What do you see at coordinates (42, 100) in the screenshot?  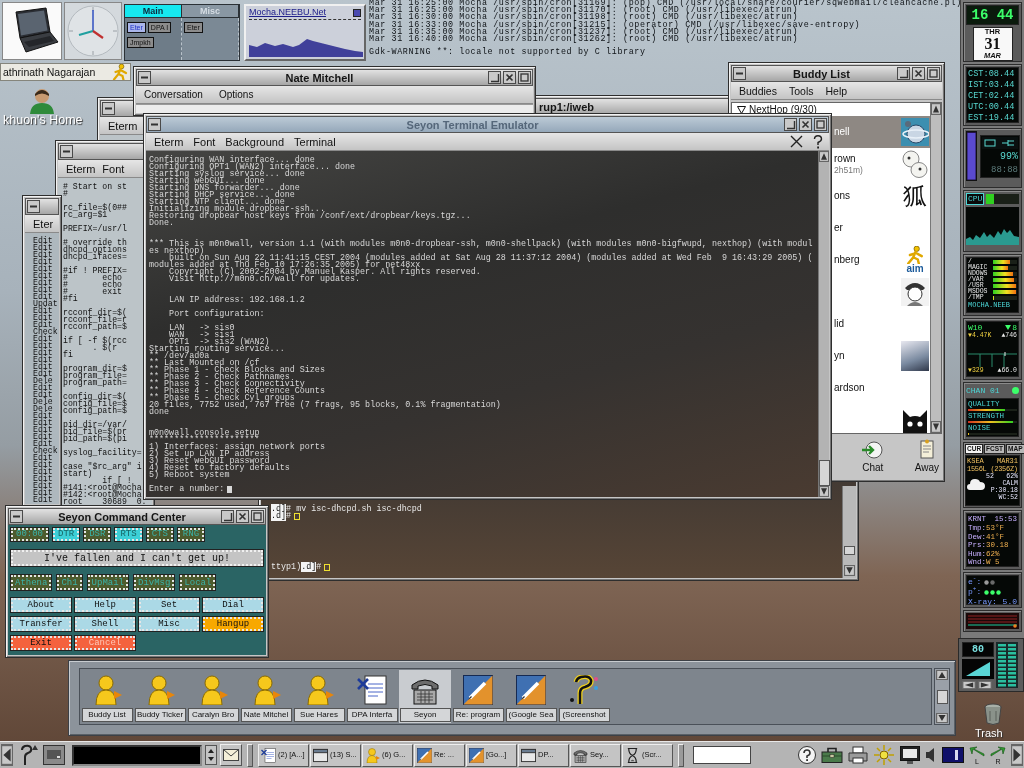 I see `person-icon` at bounding box center [42, 100].